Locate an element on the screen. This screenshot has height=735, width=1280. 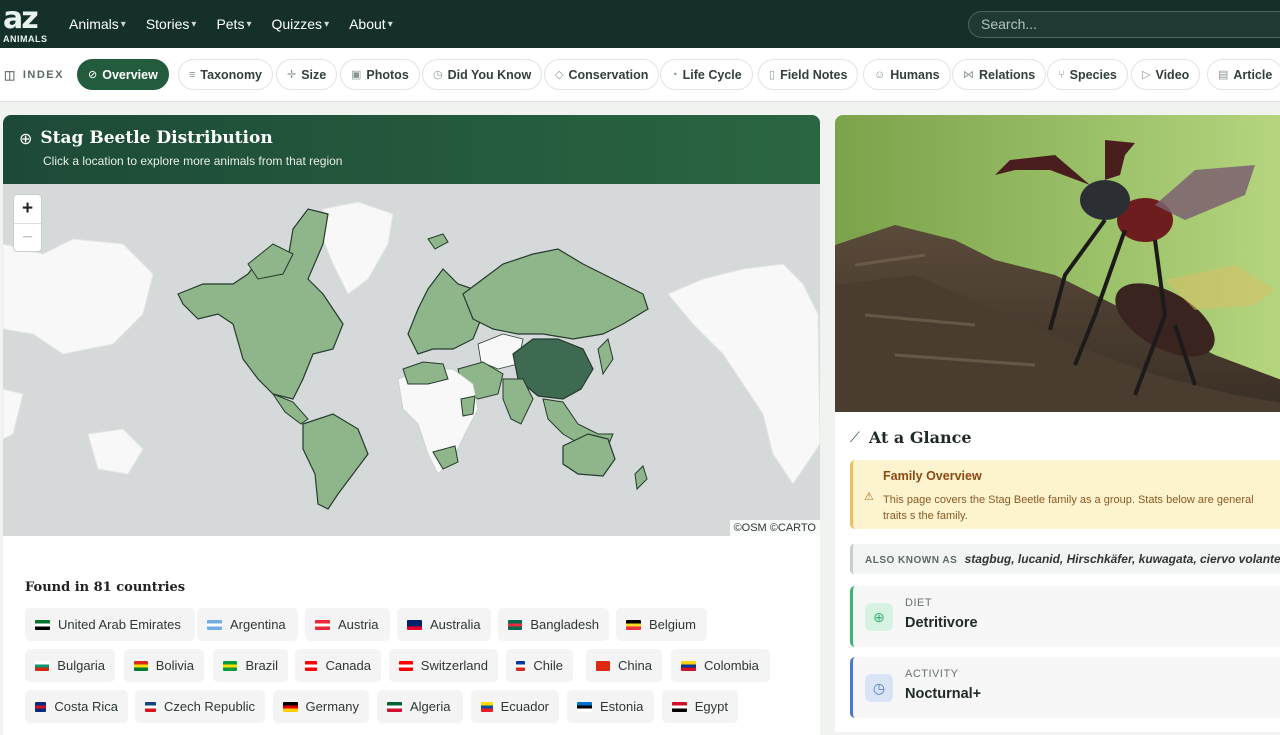
tab-humans: ☺ Humans is located at coordinates (907, 74).